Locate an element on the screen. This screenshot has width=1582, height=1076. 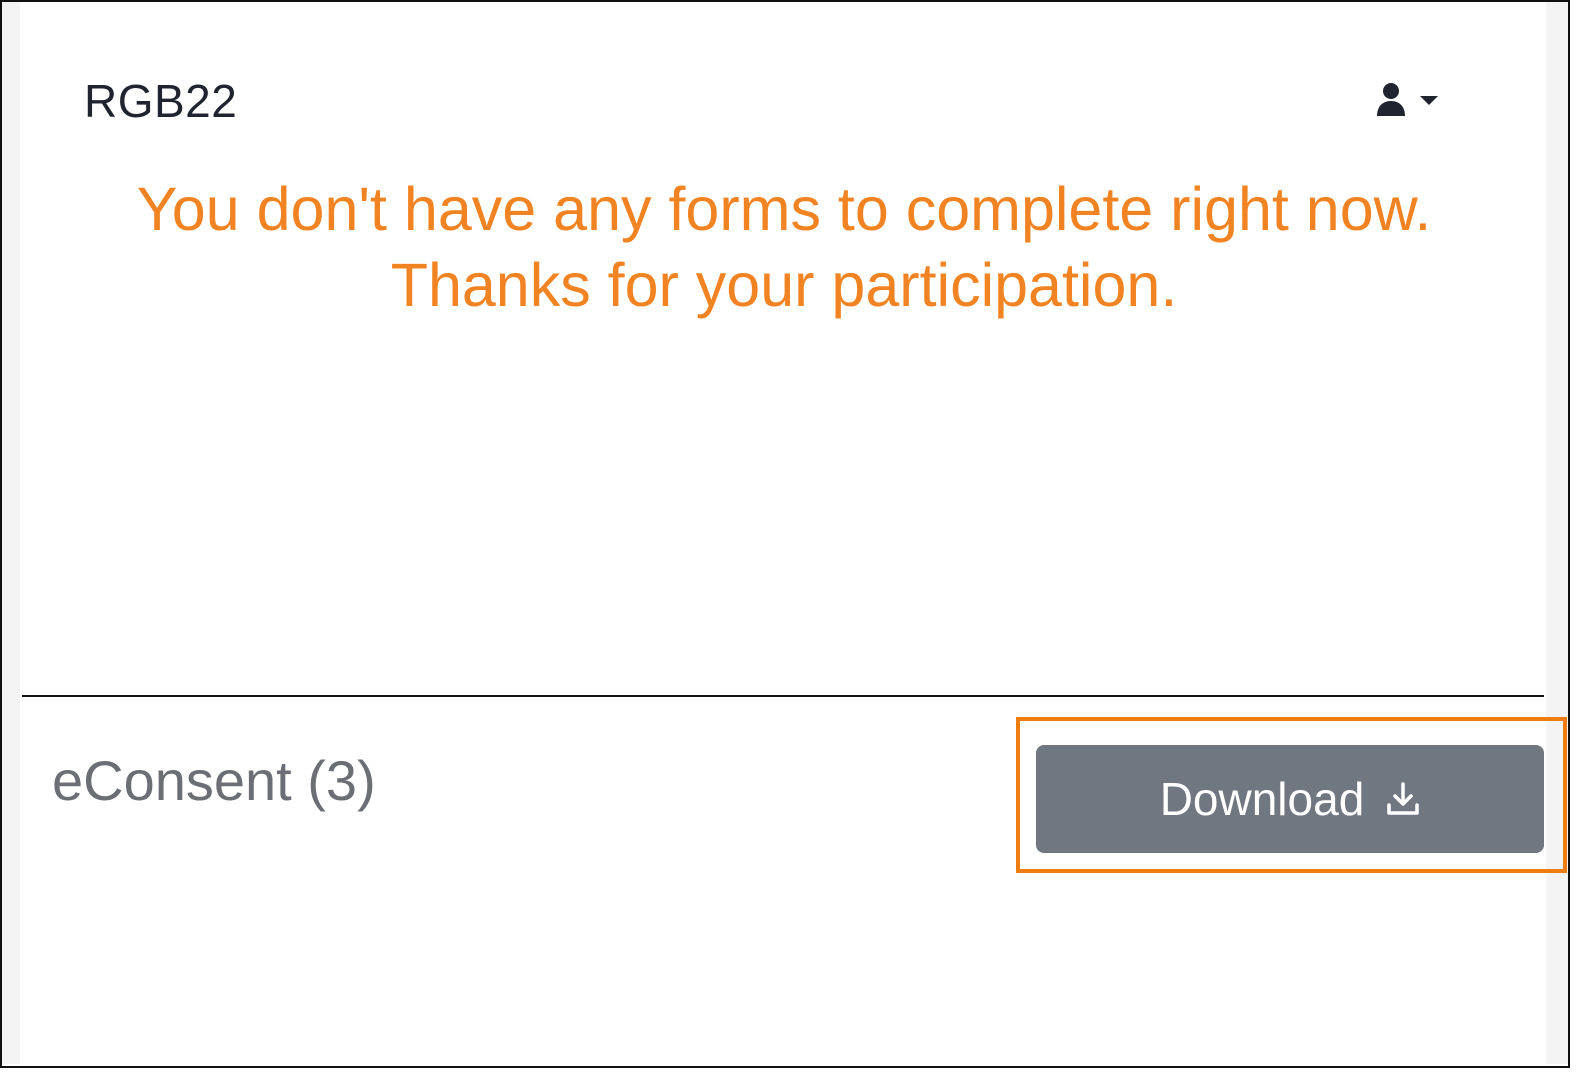
brand-title: RGB22 is located at coordinates (161, 101).